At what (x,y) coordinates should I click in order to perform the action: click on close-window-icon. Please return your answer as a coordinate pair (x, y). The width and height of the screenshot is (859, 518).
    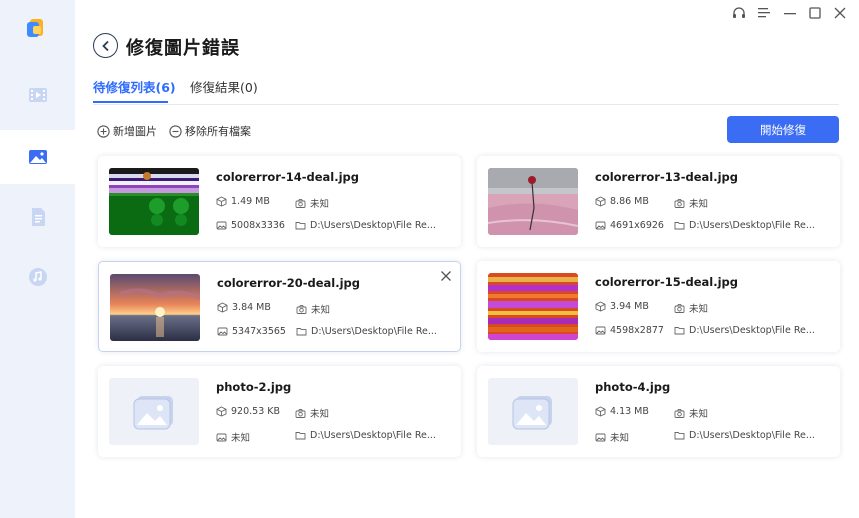
    Looking at the image, I should click on (840, 13).